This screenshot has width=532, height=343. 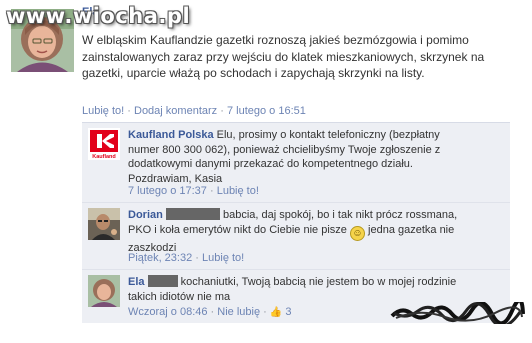 I want to click on post-like-link: Lubię to!, so click(x=103, y=111).